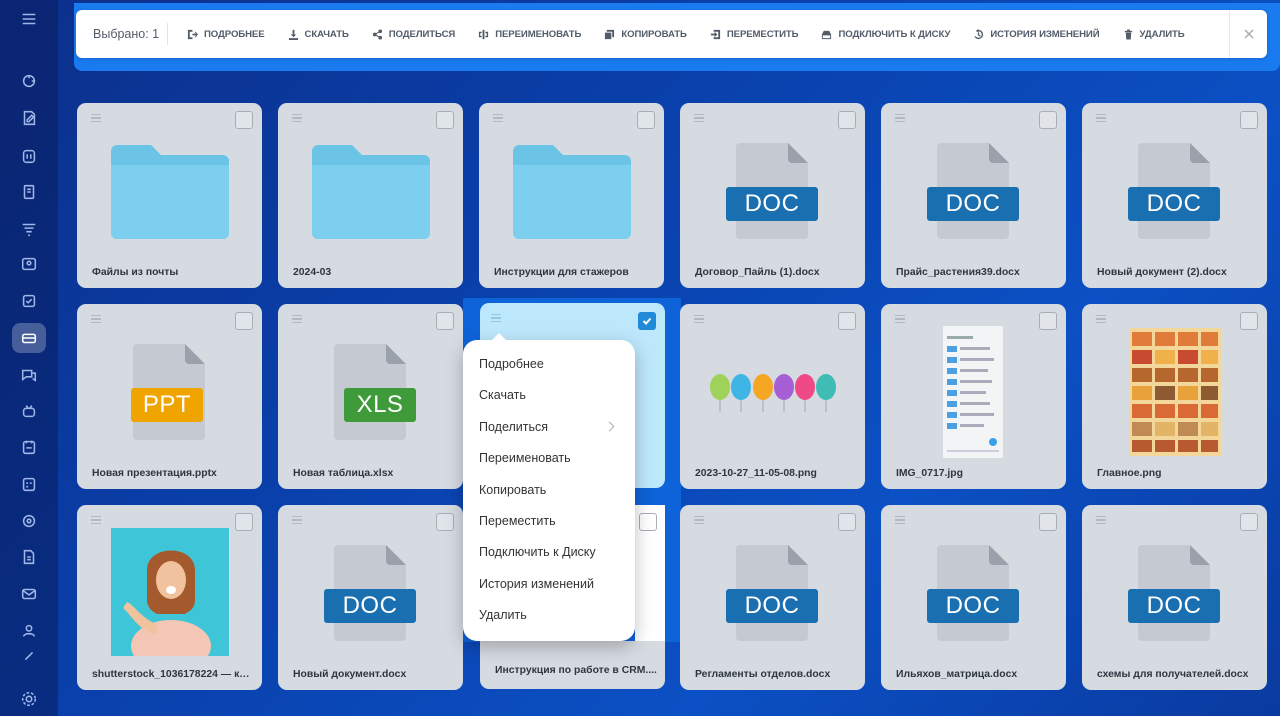  Describe the element at coordinates (29, 264) in the screenshot. I see `contacts-icon` at that location.